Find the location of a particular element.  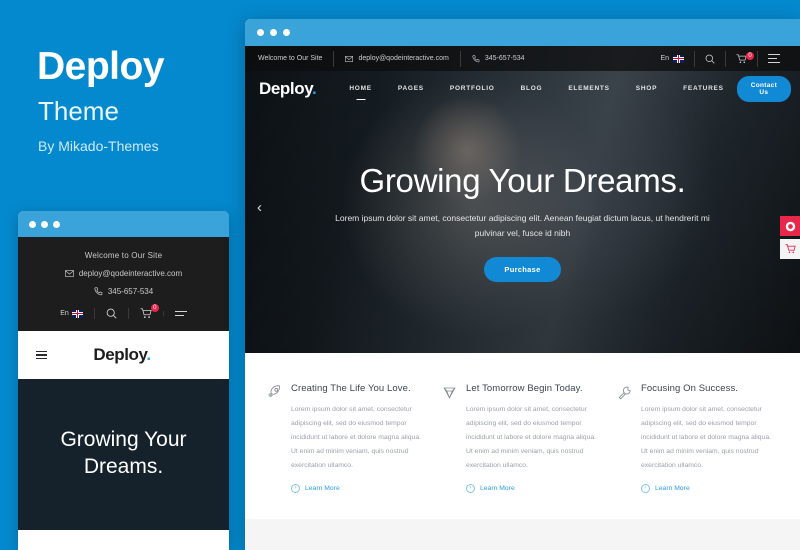

mobile-hero: Growing Your Dreams. is located at coordinates (123, 454).